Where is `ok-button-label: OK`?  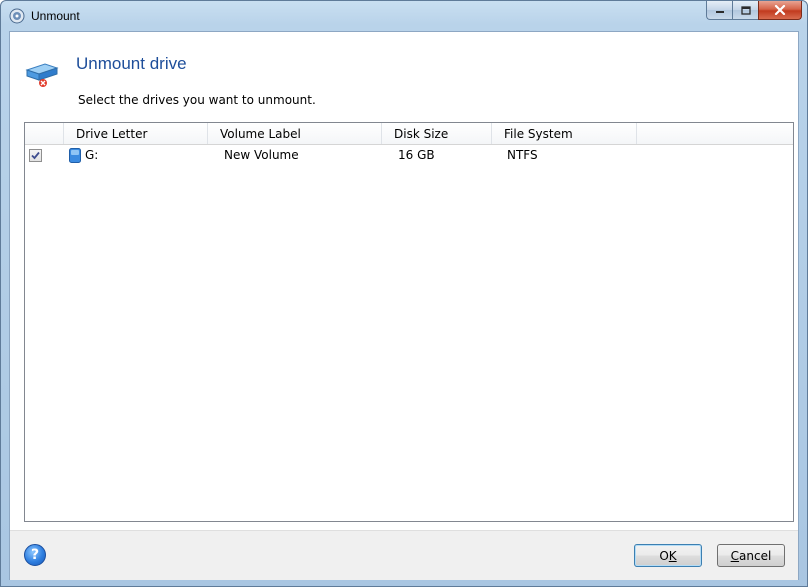
ok-button-label: OK is located at coordinates (668, 555).